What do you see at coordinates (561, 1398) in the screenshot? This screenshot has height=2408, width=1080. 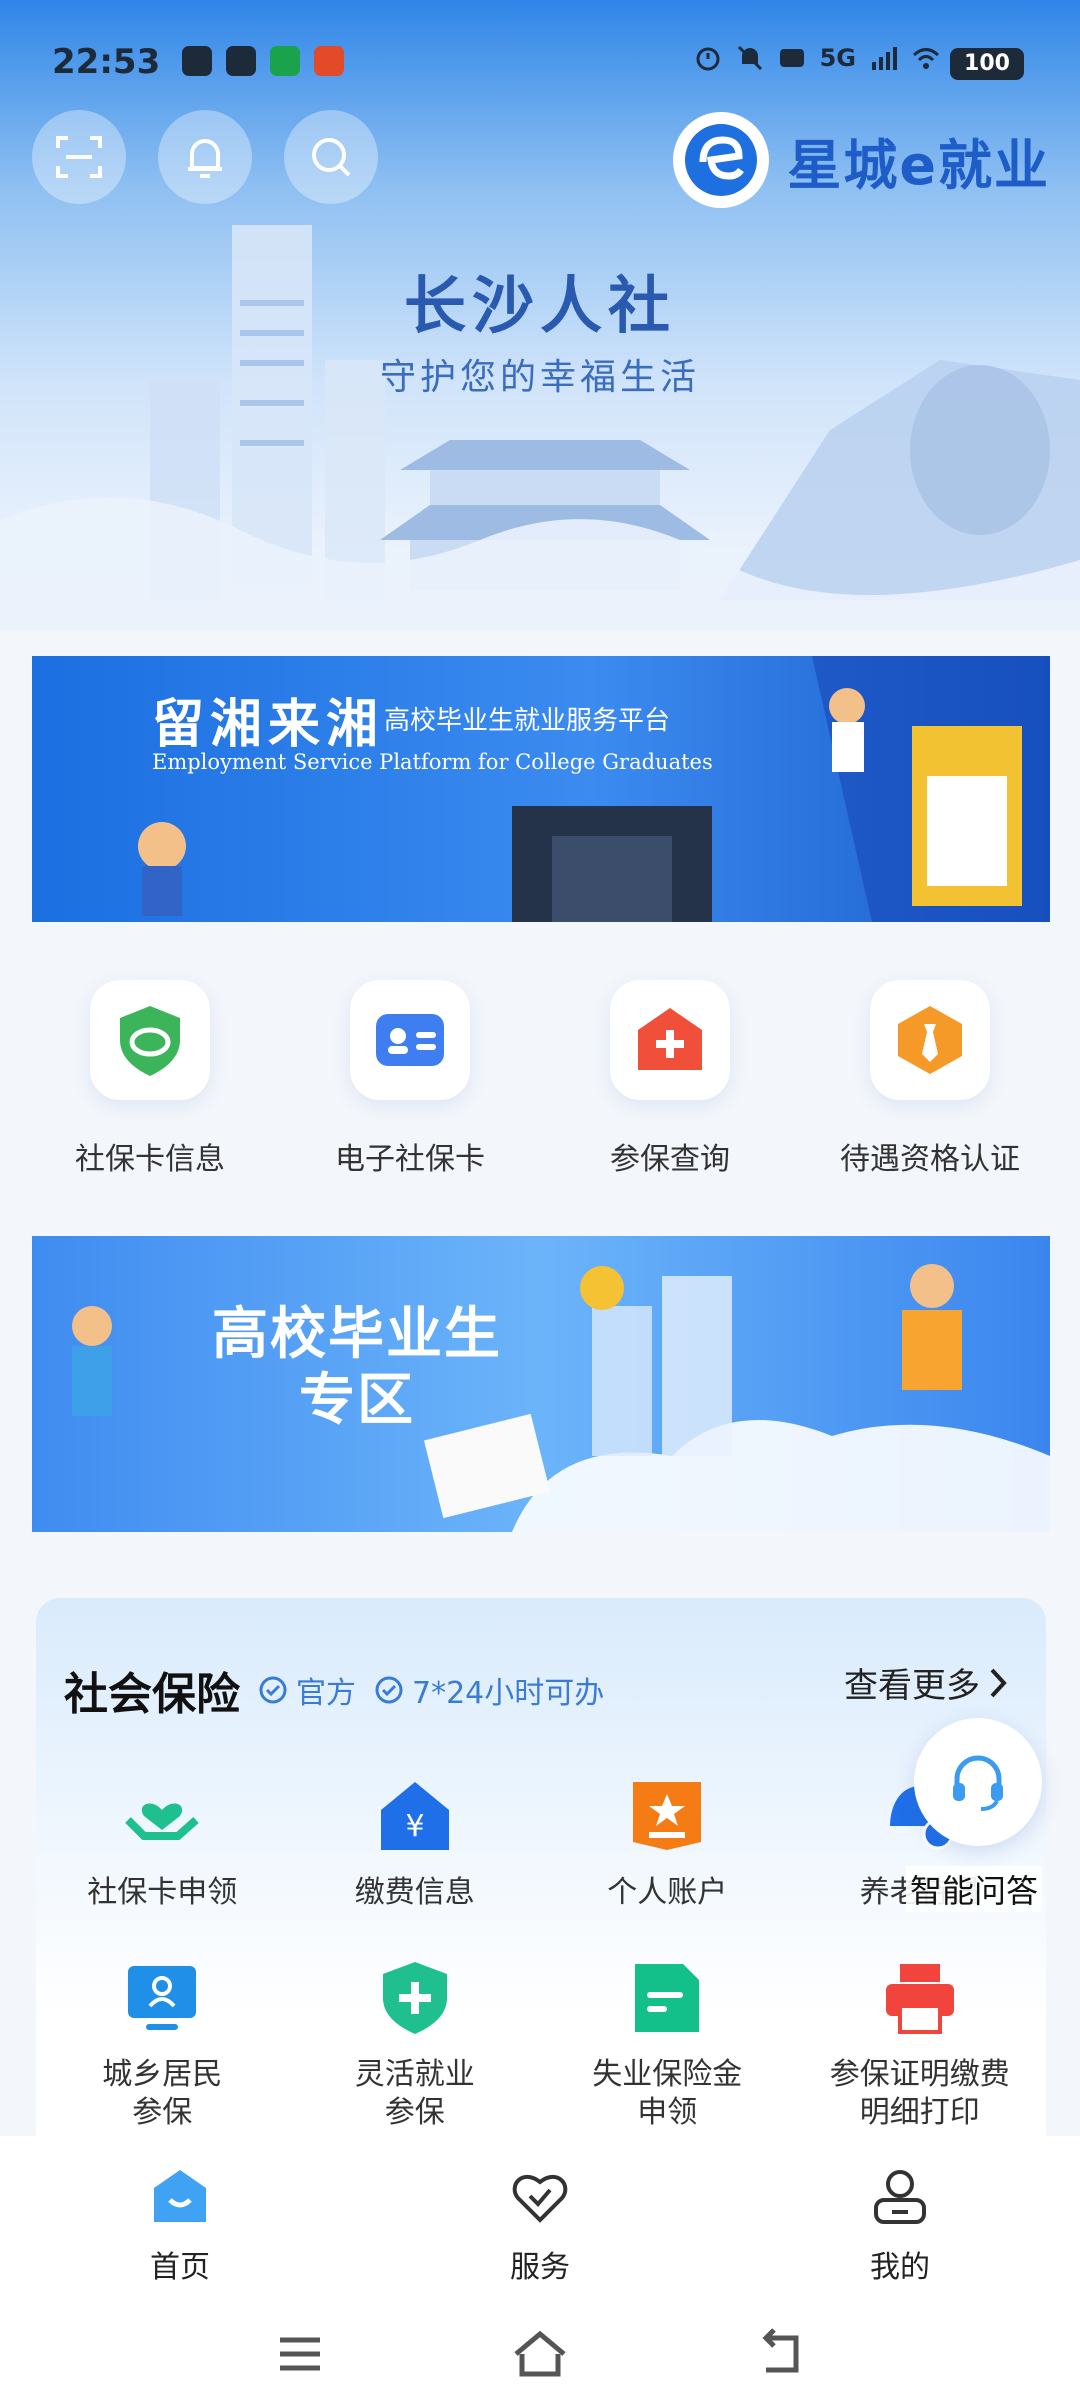 I see `graduates-illustration` at bounding box center [561, 1398].